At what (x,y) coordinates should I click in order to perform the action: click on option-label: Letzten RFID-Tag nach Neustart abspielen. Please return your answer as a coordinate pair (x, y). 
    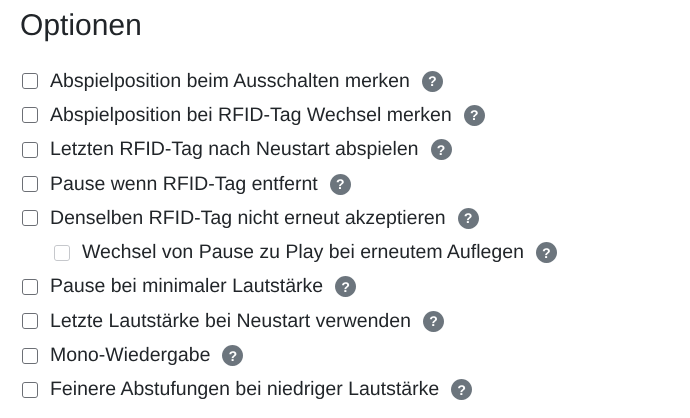
    Looking at the image, I should click on (234, 150).